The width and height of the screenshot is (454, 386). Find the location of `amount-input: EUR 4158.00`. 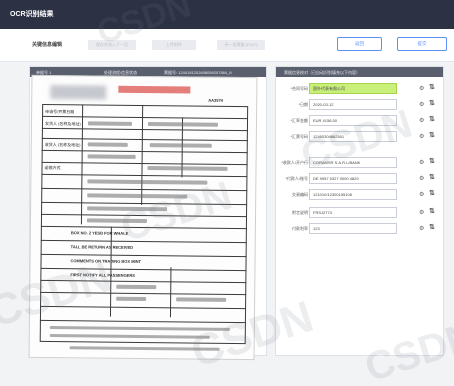

amount-input: EUR 4158.00 is located at coordinates (353, 120).